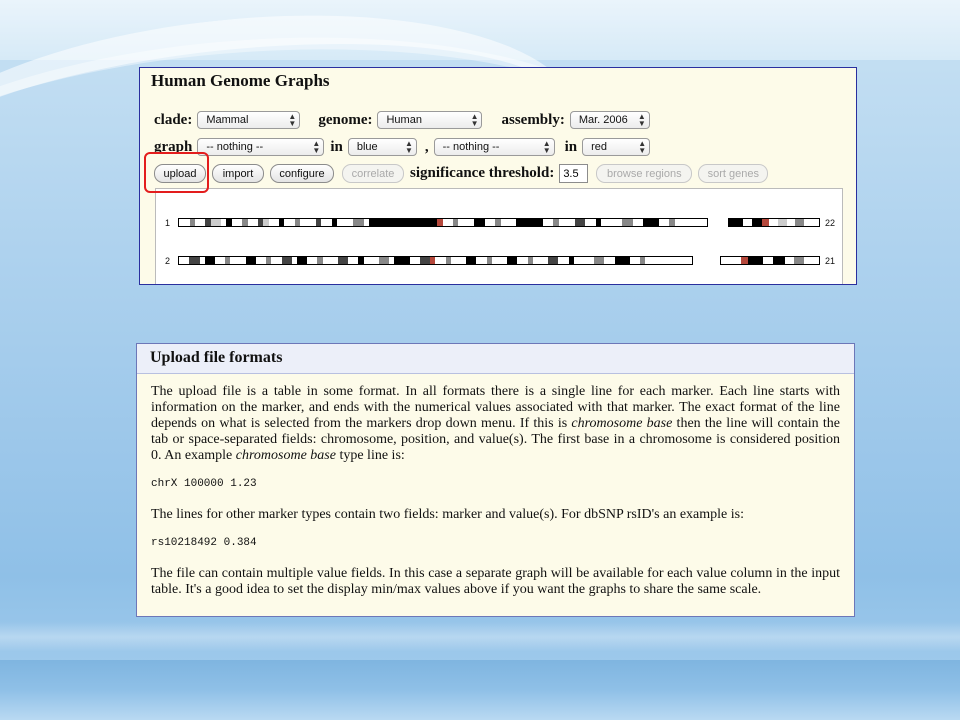 This screenshot has height=720, width=960. What do you see at coordinates (644, 173) in the screenshot?
I see `browse-regions-button: browse regions` at bounding box center [644, 173].